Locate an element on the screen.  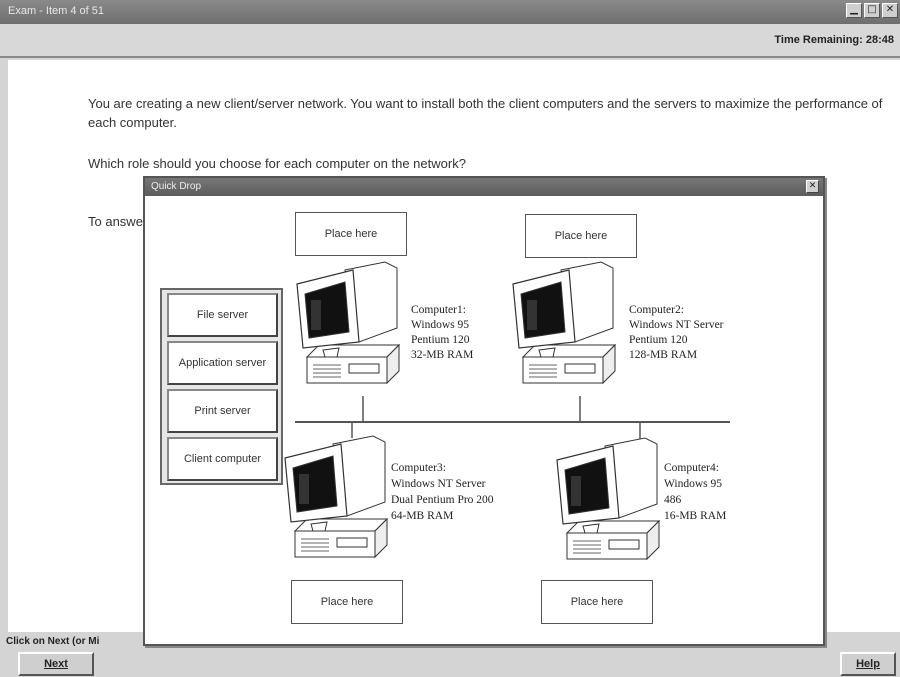
computer1-cpu: Pentium 120 is located at coordinates (440, 340).